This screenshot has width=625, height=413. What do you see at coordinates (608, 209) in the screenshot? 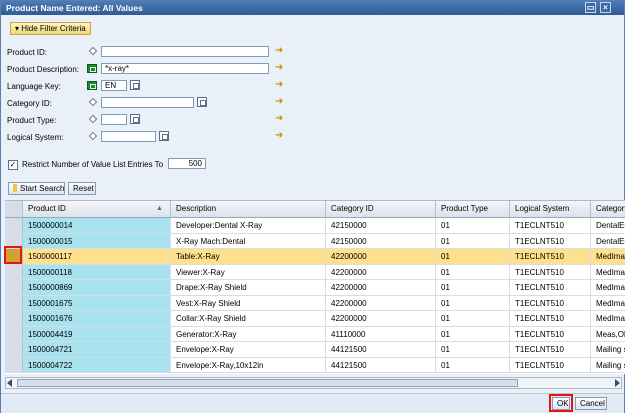
I see `category-header: Category` at bounding box center [608, 209].